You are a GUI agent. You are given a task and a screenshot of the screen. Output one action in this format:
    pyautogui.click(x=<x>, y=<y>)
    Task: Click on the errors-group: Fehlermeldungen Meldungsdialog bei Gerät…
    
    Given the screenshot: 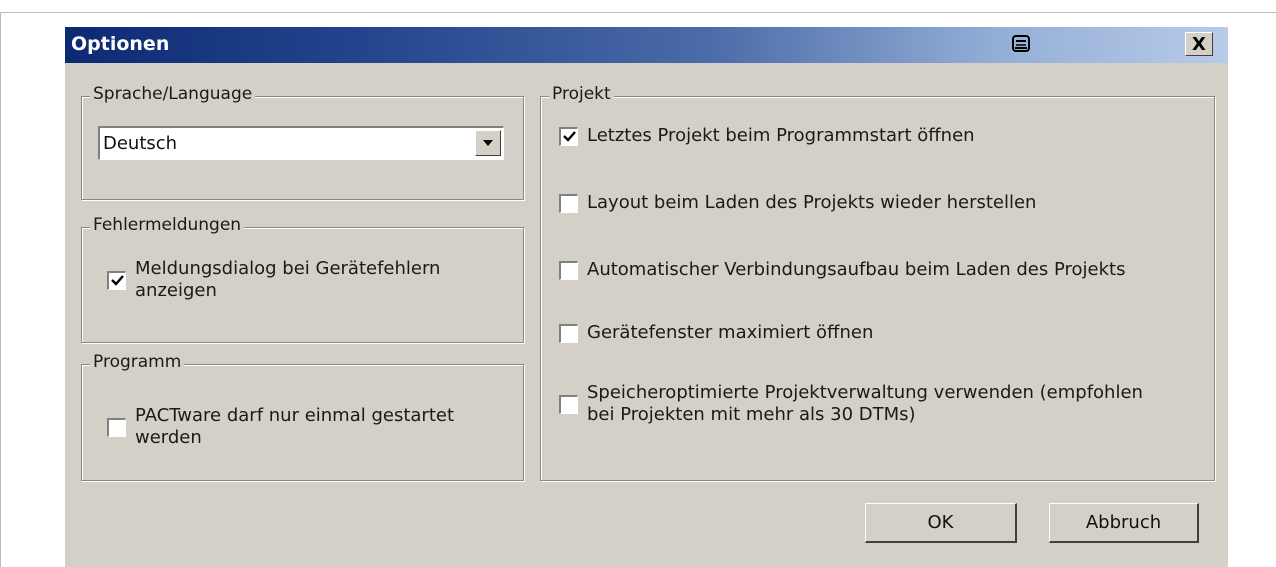 What is the action you would take?
    pyautogui.click(x=302, y=279)
    